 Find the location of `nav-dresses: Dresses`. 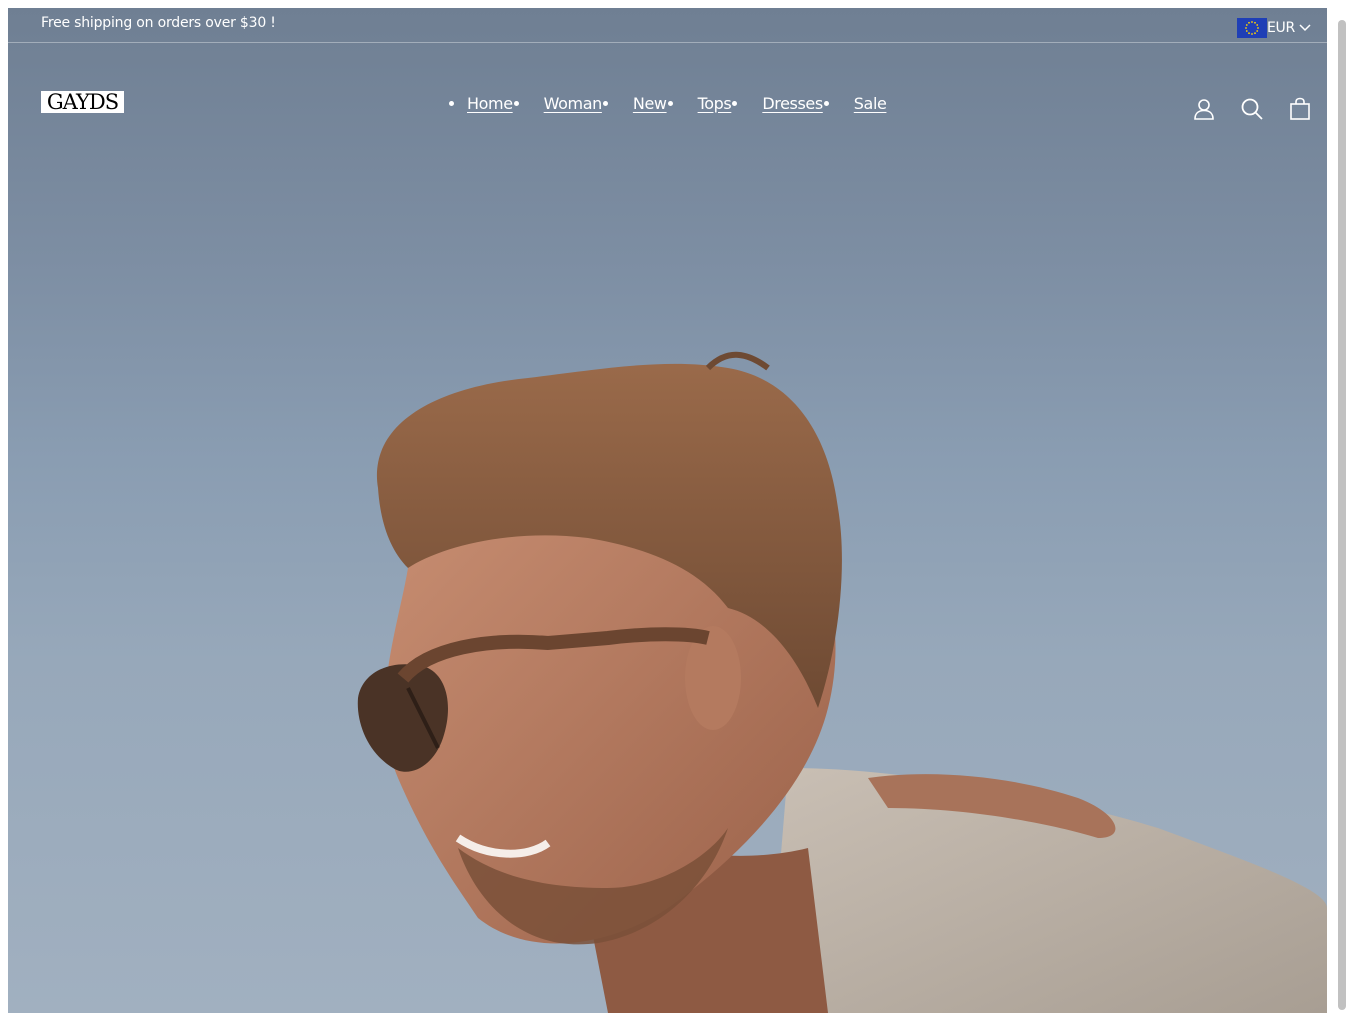

nav-dresses: Dresses is located at coordinates (792, 103).